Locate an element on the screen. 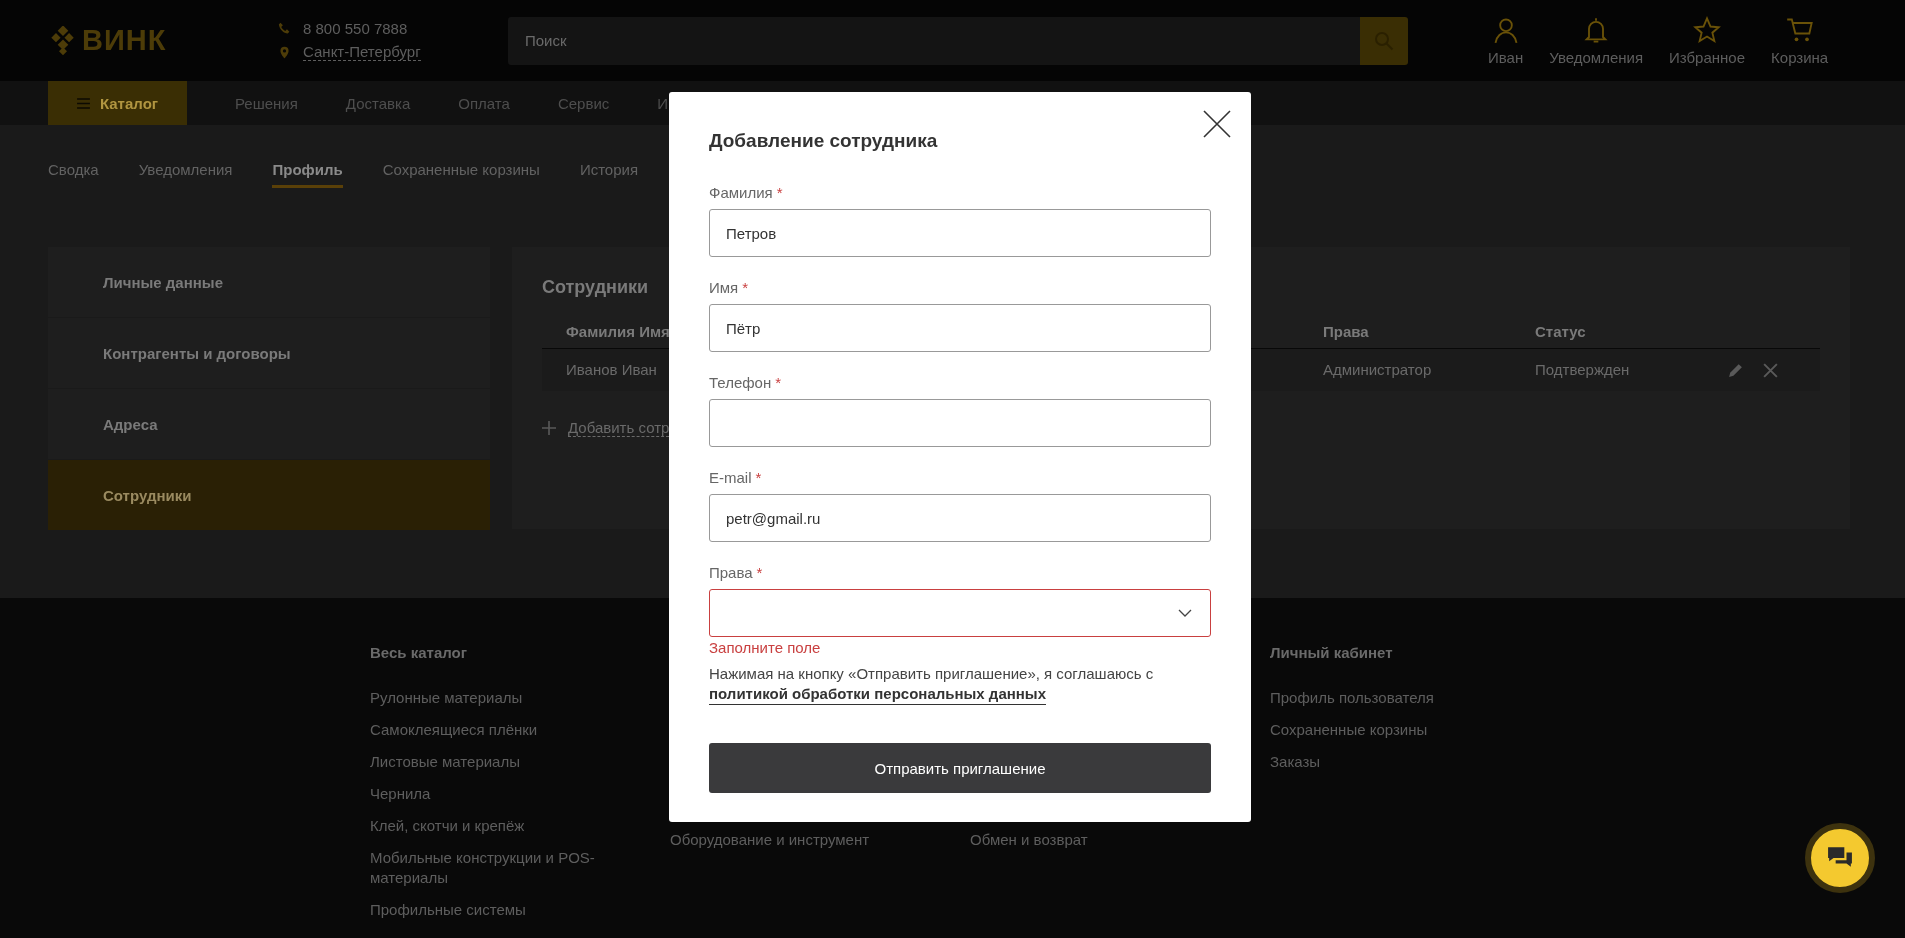 The image size is (1905, 938). field-label: Имя is located at coordinates (724, 287).